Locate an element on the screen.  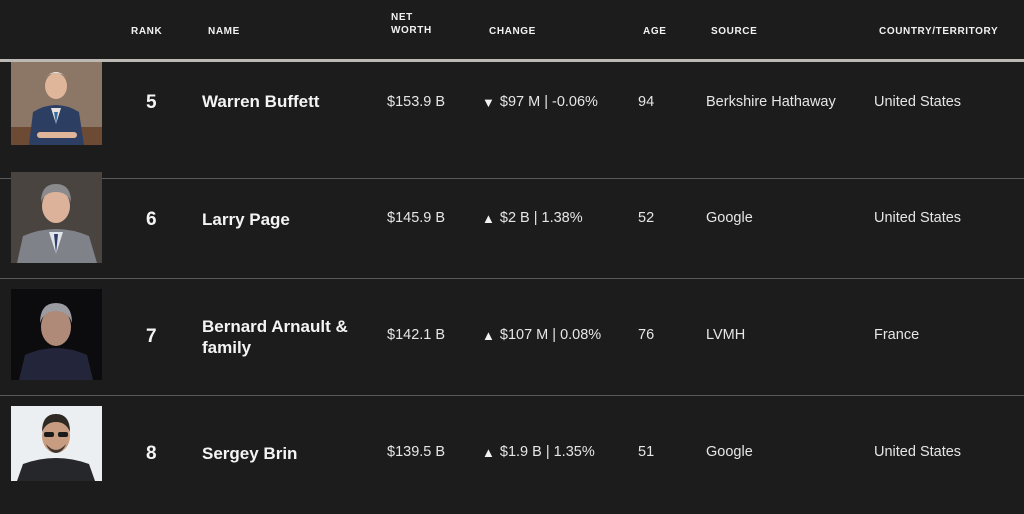
age: 51 is located at coordinates (646, 452).